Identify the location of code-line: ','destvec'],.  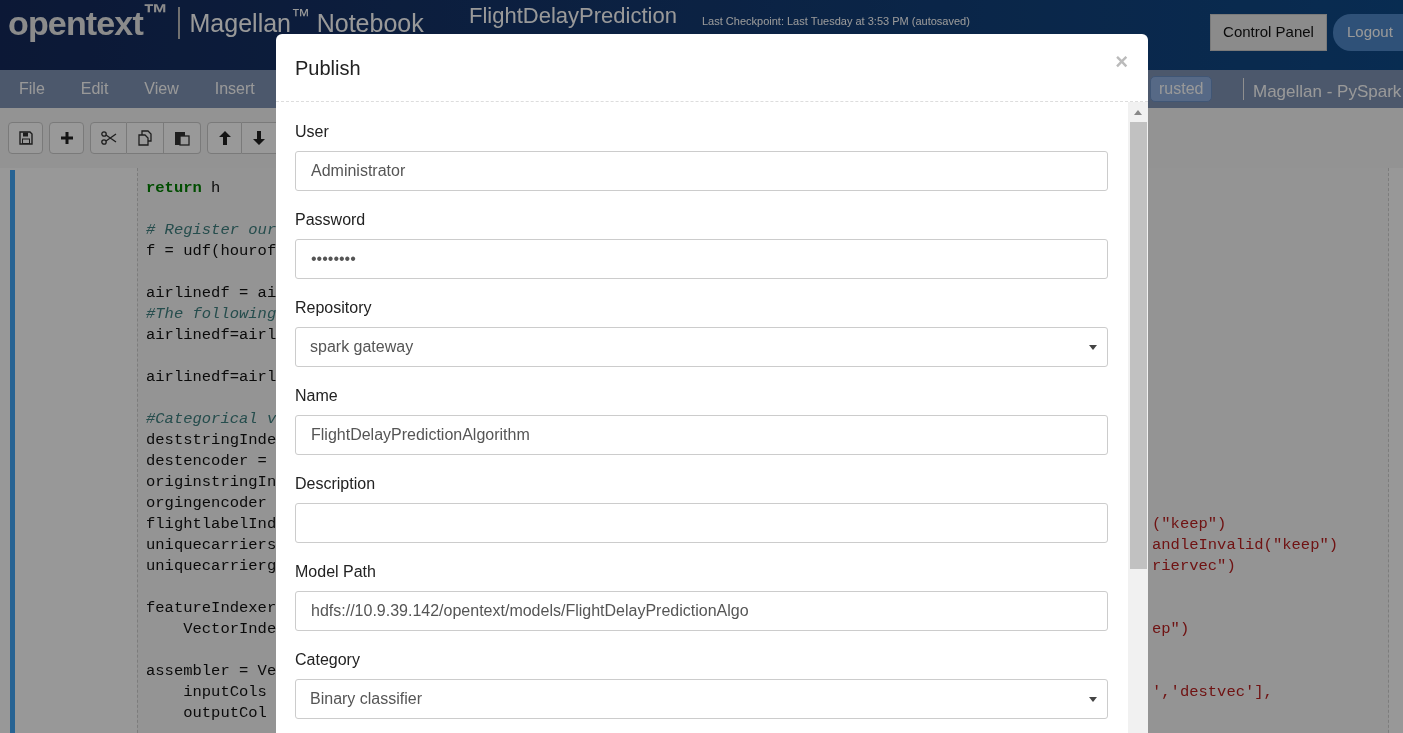
(1212, 692).